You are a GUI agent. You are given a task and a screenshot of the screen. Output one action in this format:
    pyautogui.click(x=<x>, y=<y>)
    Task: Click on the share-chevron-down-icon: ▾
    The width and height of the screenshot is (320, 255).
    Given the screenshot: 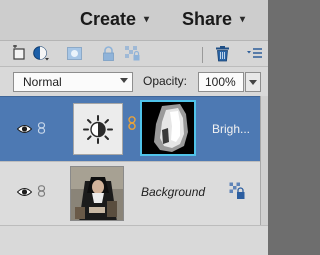 What is the action you would take?
    pyautogui.click(x=243, y=19)
    